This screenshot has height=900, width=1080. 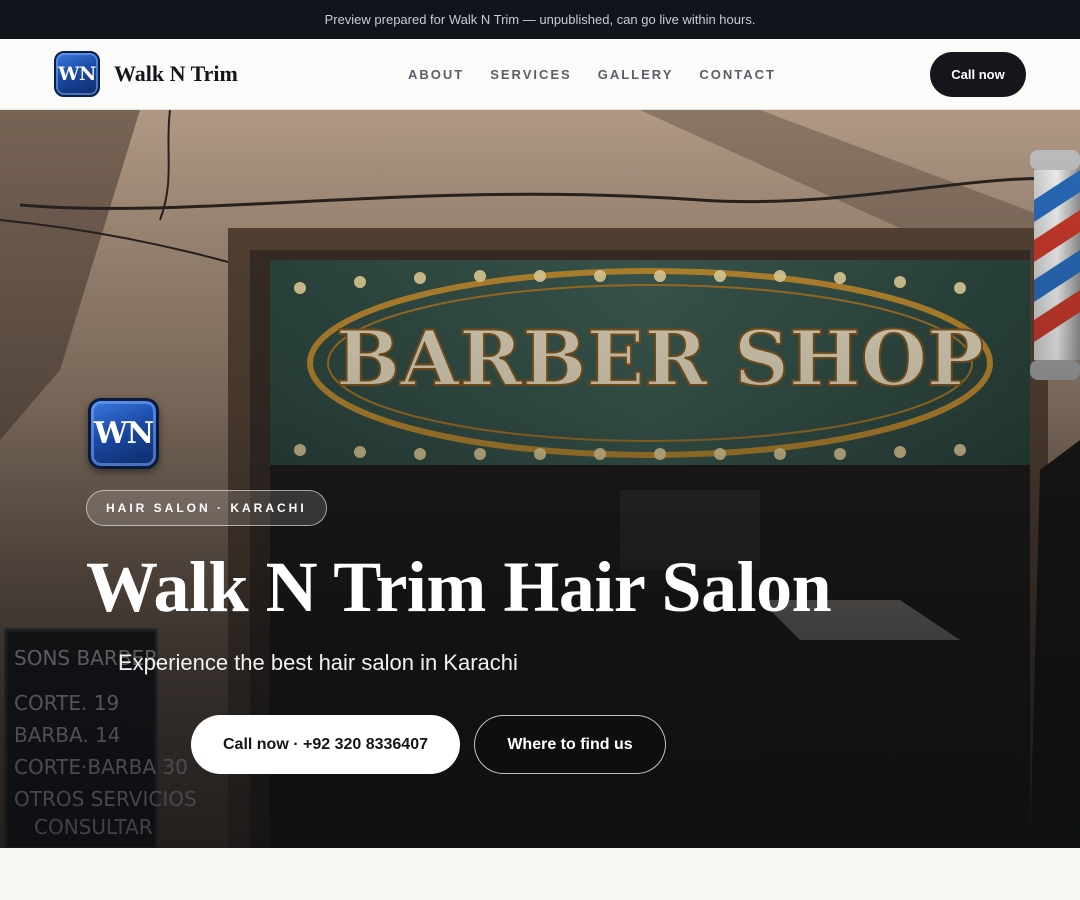 What do you see at coordinates (459, 587) in the screenshot?
I see `hero-title: Walk N Trim Hair Salon` at bounding box center [459, 587].